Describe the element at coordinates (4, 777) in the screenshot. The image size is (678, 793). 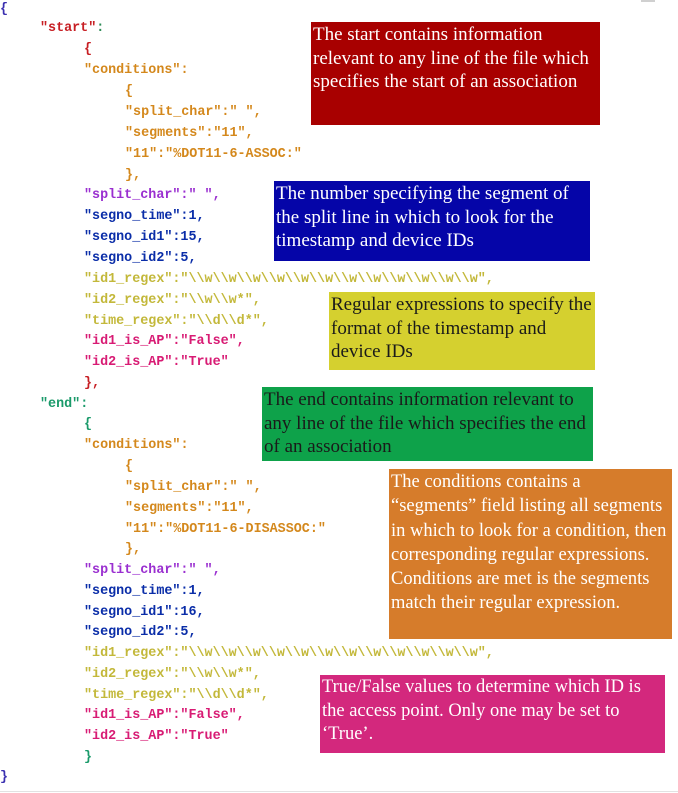
I see `root-close-brace: }` at that location.